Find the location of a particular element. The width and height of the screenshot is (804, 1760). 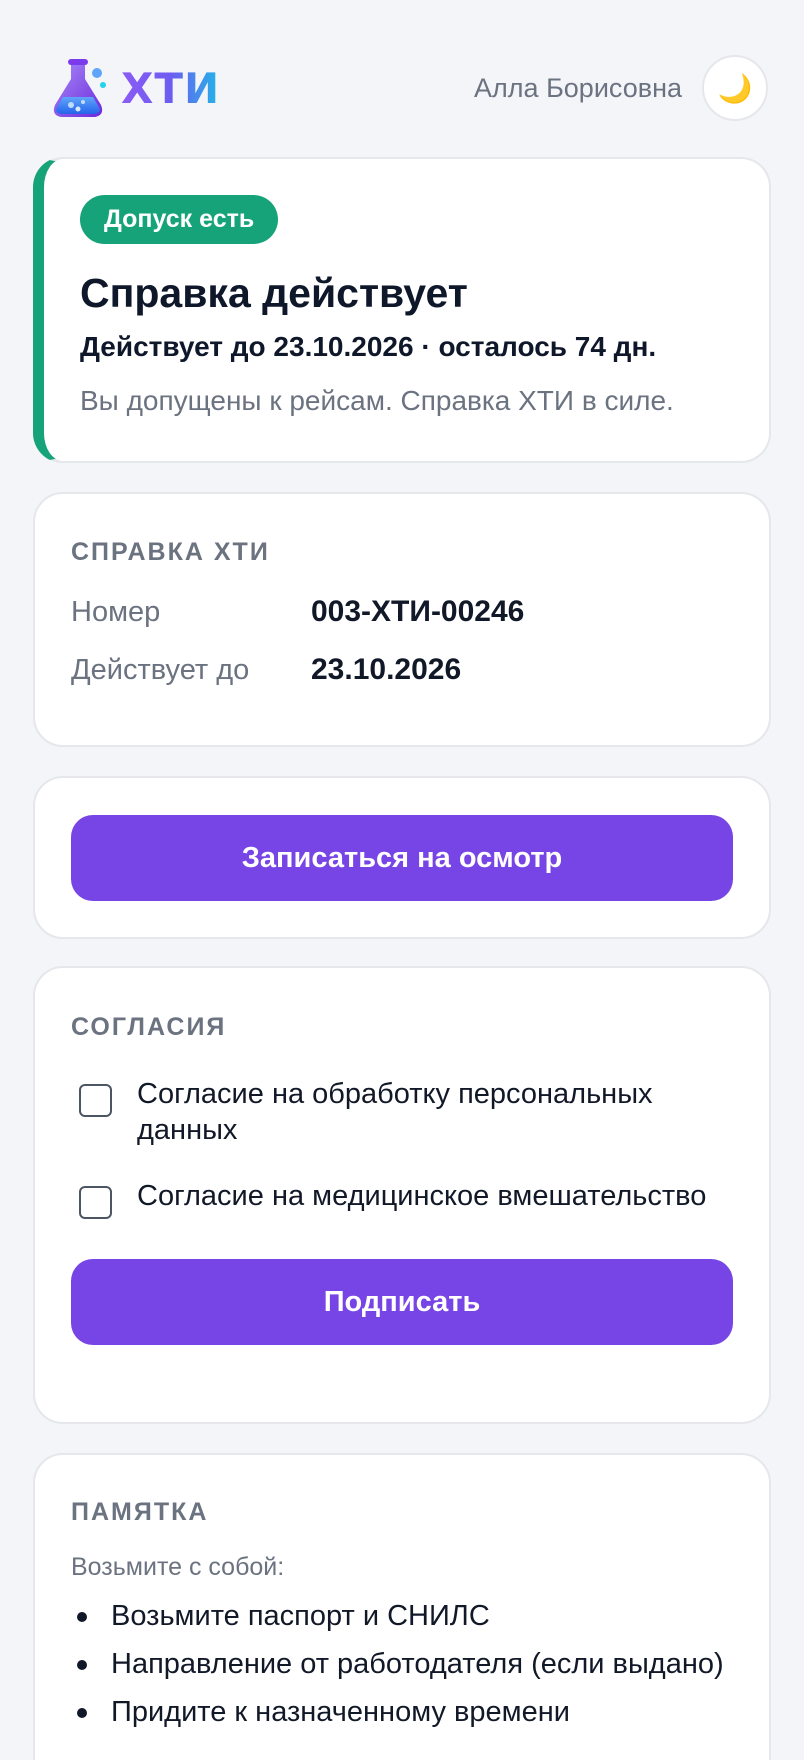

memo-section-title: ПАМЯТКА is located at coordinates (140, 1512).